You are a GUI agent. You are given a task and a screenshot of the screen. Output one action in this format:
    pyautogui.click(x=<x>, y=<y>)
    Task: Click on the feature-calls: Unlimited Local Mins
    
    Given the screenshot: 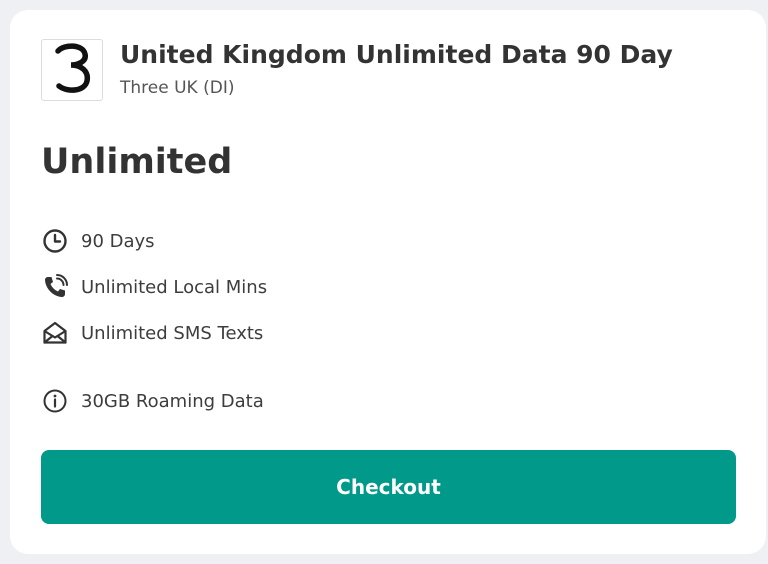 What is the action you would take?
    pyautogui.click(x=154, y=287)
    